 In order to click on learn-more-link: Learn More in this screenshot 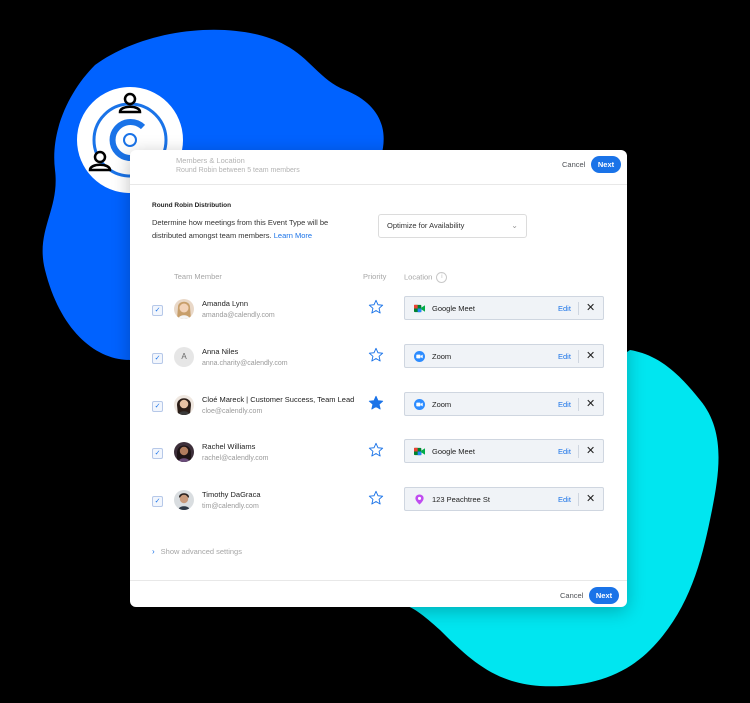, I will do `click(293, 235)`.